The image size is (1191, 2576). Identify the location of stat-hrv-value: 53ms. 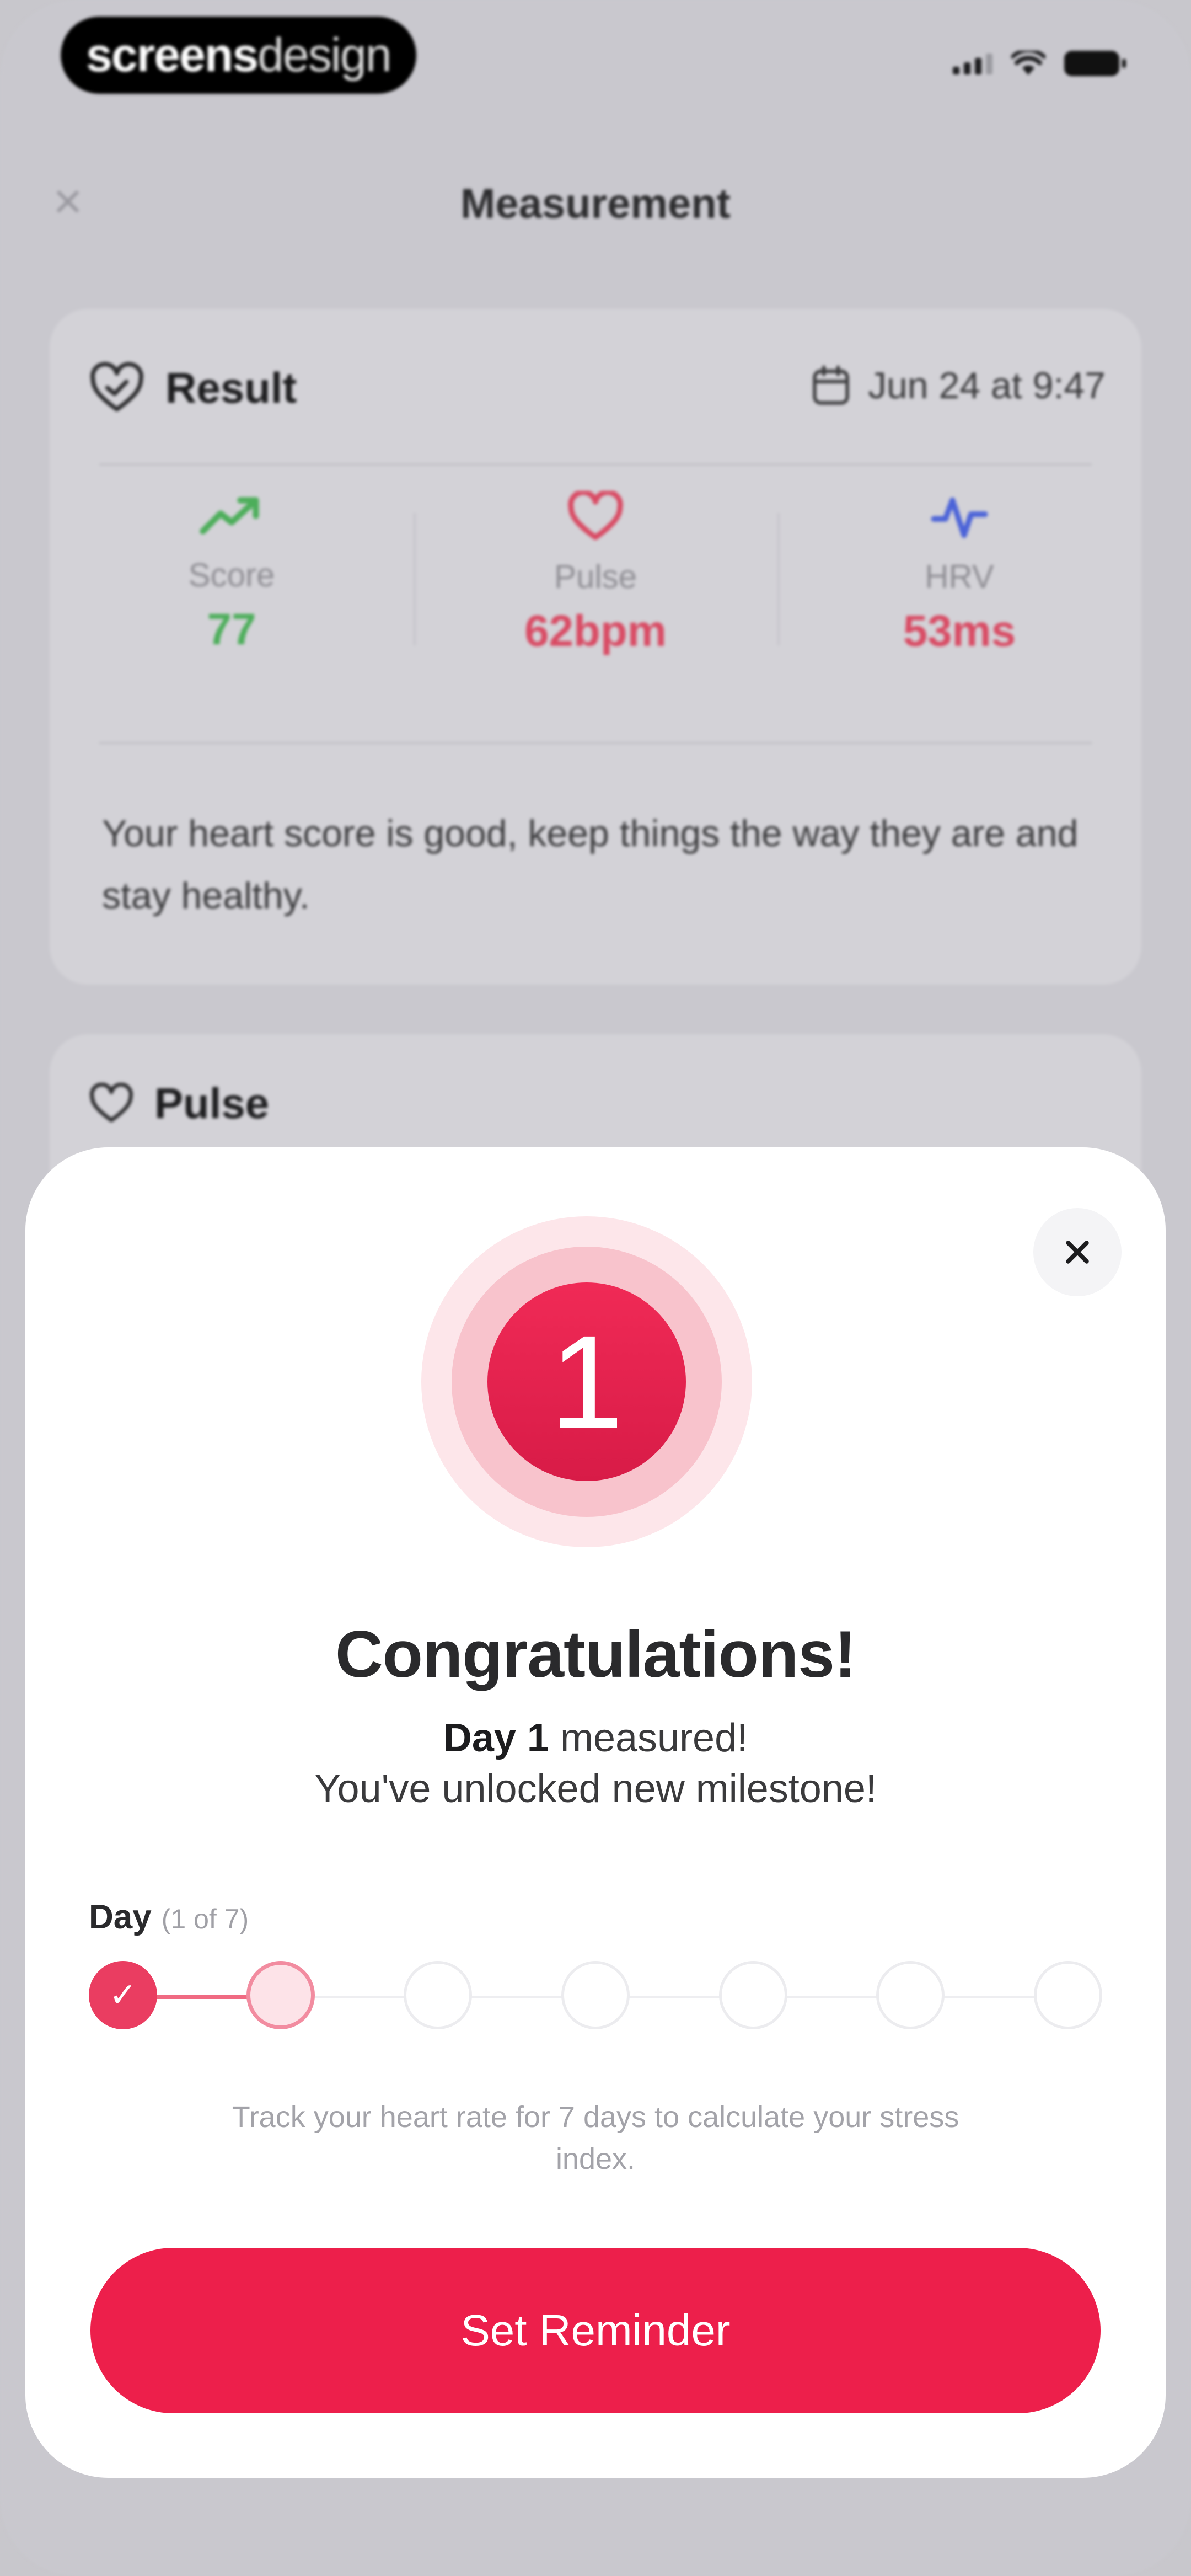
(960, 630).